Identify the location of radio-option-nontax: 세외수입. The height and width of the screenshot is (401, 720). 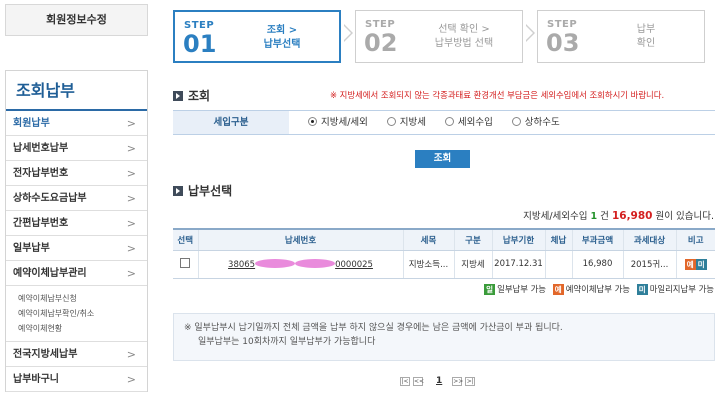
(468, 122).